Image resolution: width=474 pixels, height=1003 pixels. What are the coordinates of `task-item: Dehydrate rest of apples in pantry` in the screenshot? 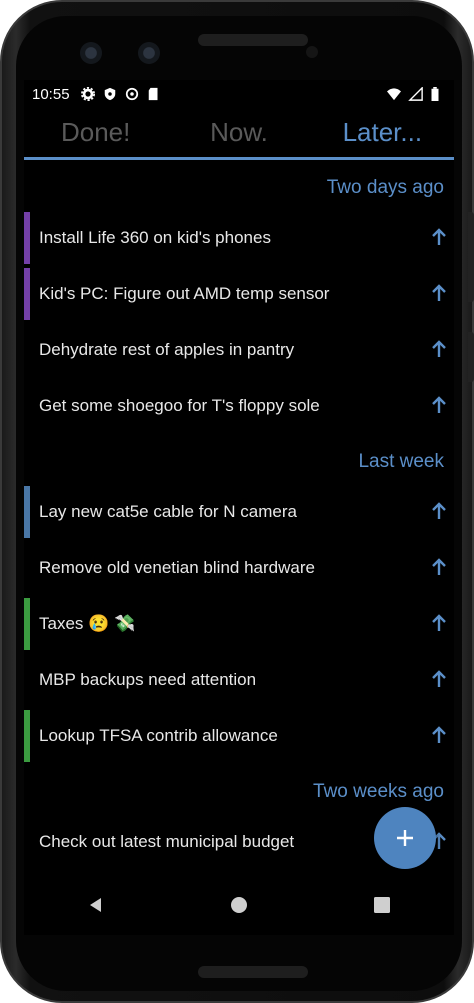 It's located at (239, 350).